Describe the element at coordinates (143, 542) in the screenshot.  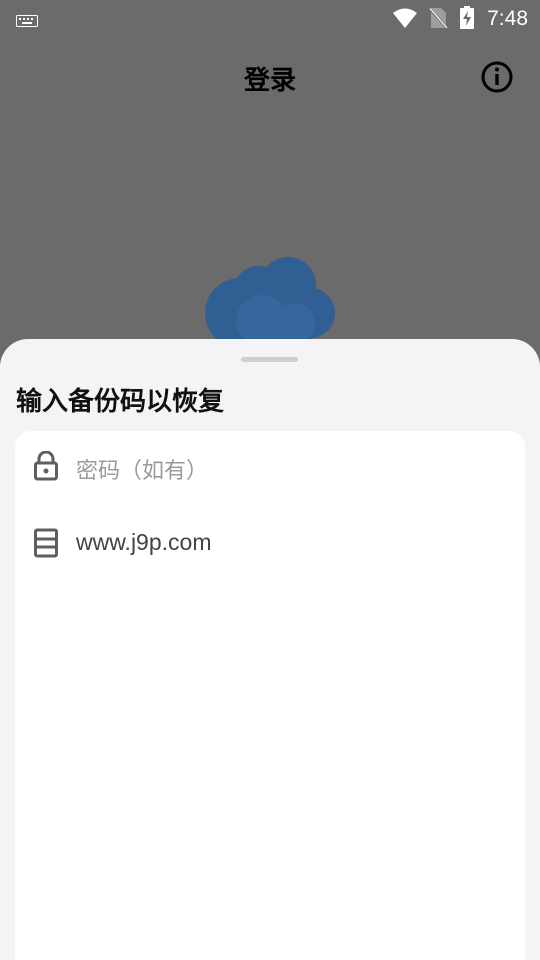
I see `server-input: www.j9p.com` at that location.